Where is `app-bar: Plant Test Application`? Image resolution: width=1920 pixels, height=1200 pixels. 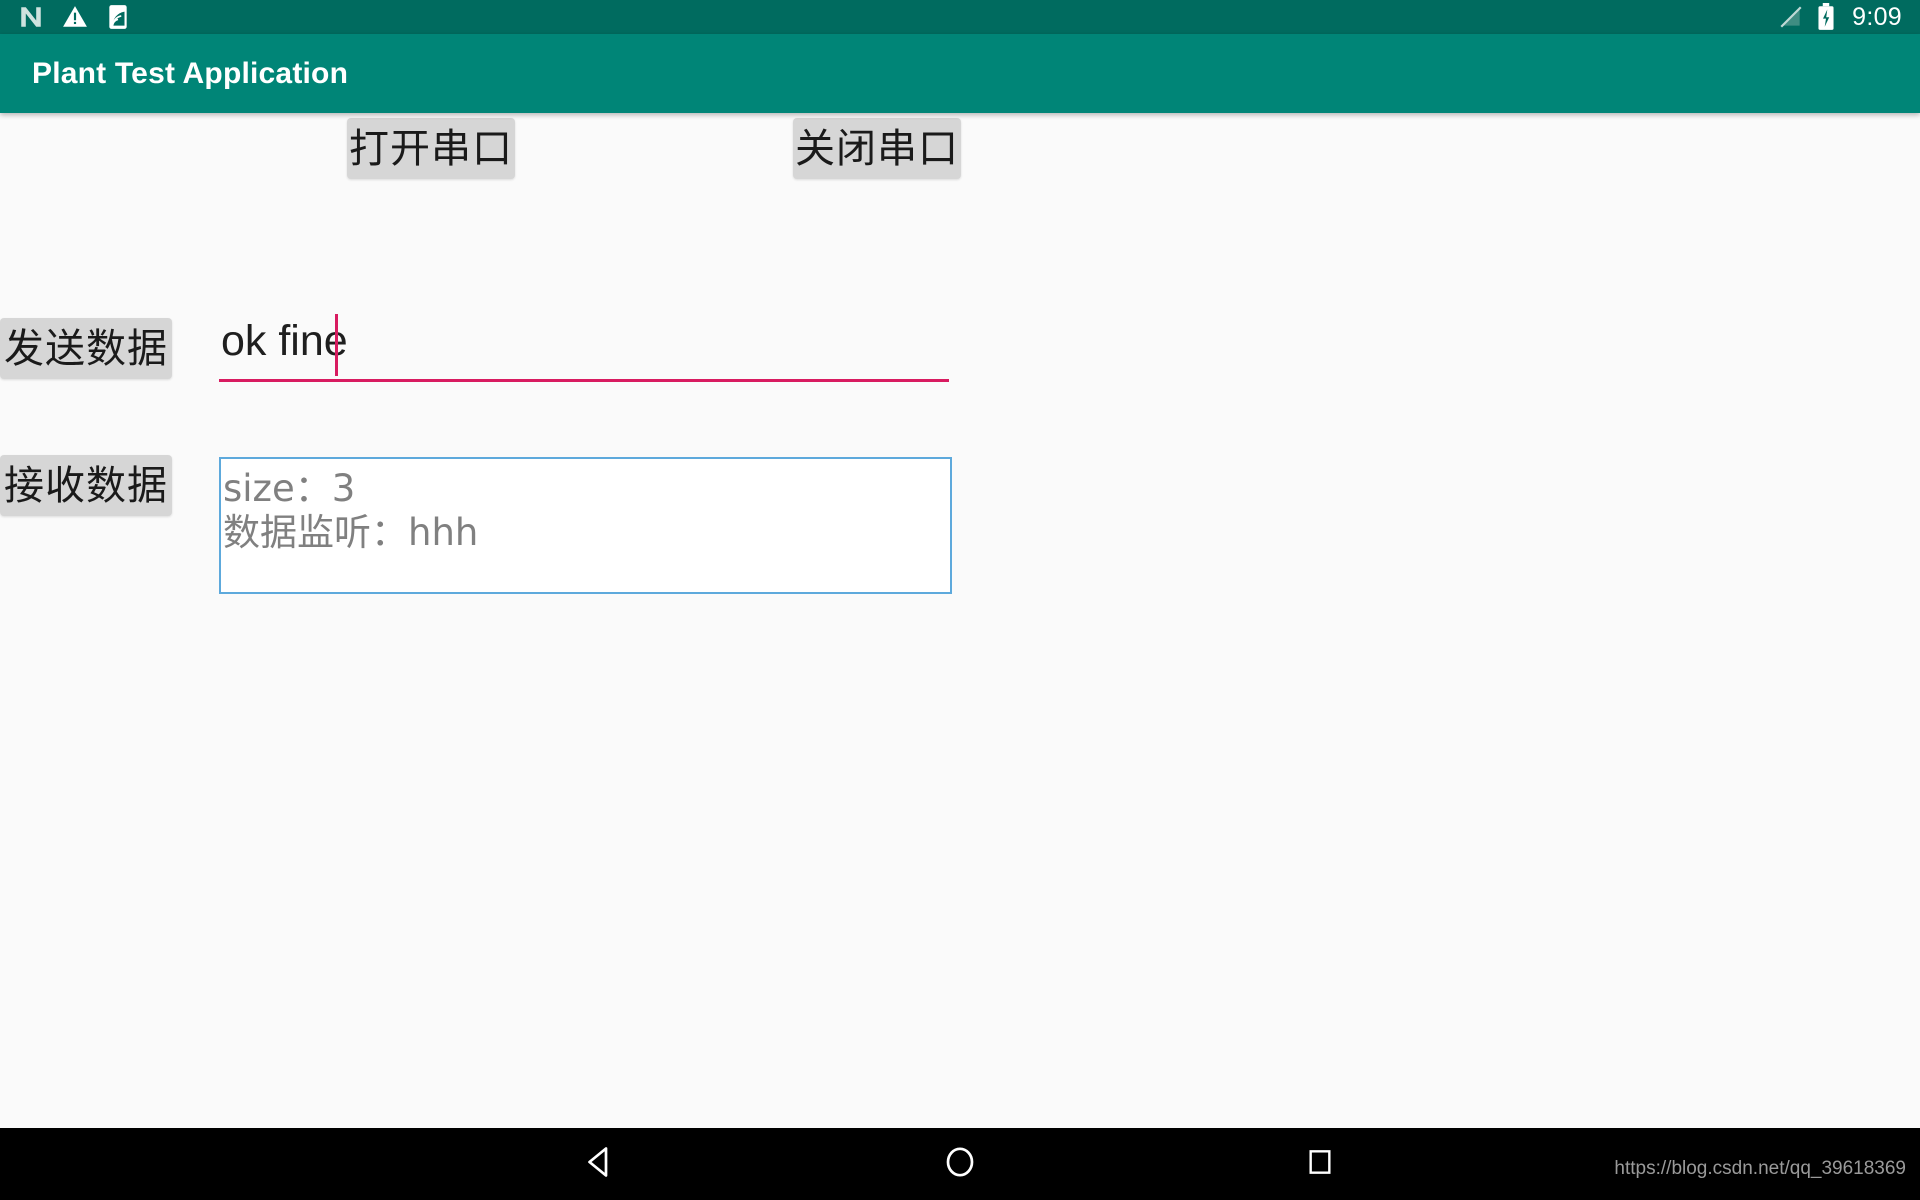
app-bar: Plant Test Application is located at coordinates (960, 73).